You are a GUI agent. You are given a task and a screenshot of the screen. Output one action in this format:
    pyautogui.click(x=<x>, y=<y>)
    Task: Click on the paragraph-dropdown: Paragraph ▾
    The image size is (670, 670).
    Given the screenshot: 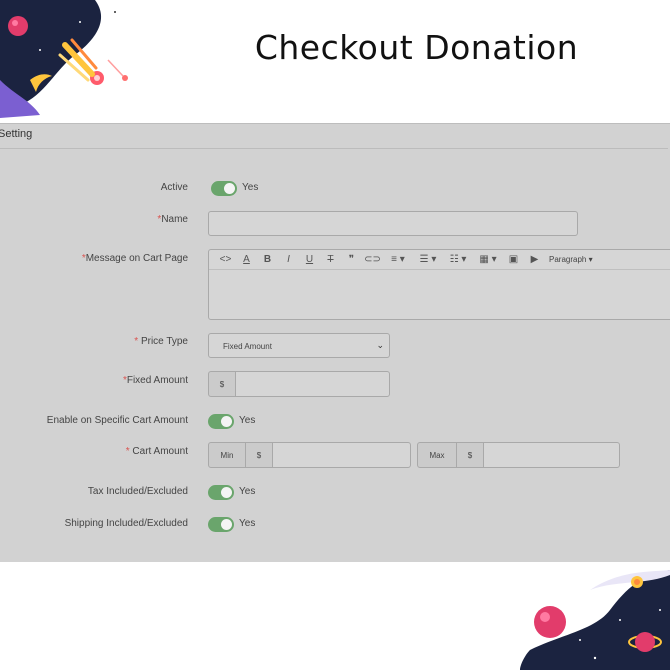 What is the action you would take?
    pyautogui.click(x=571, y=259)
    